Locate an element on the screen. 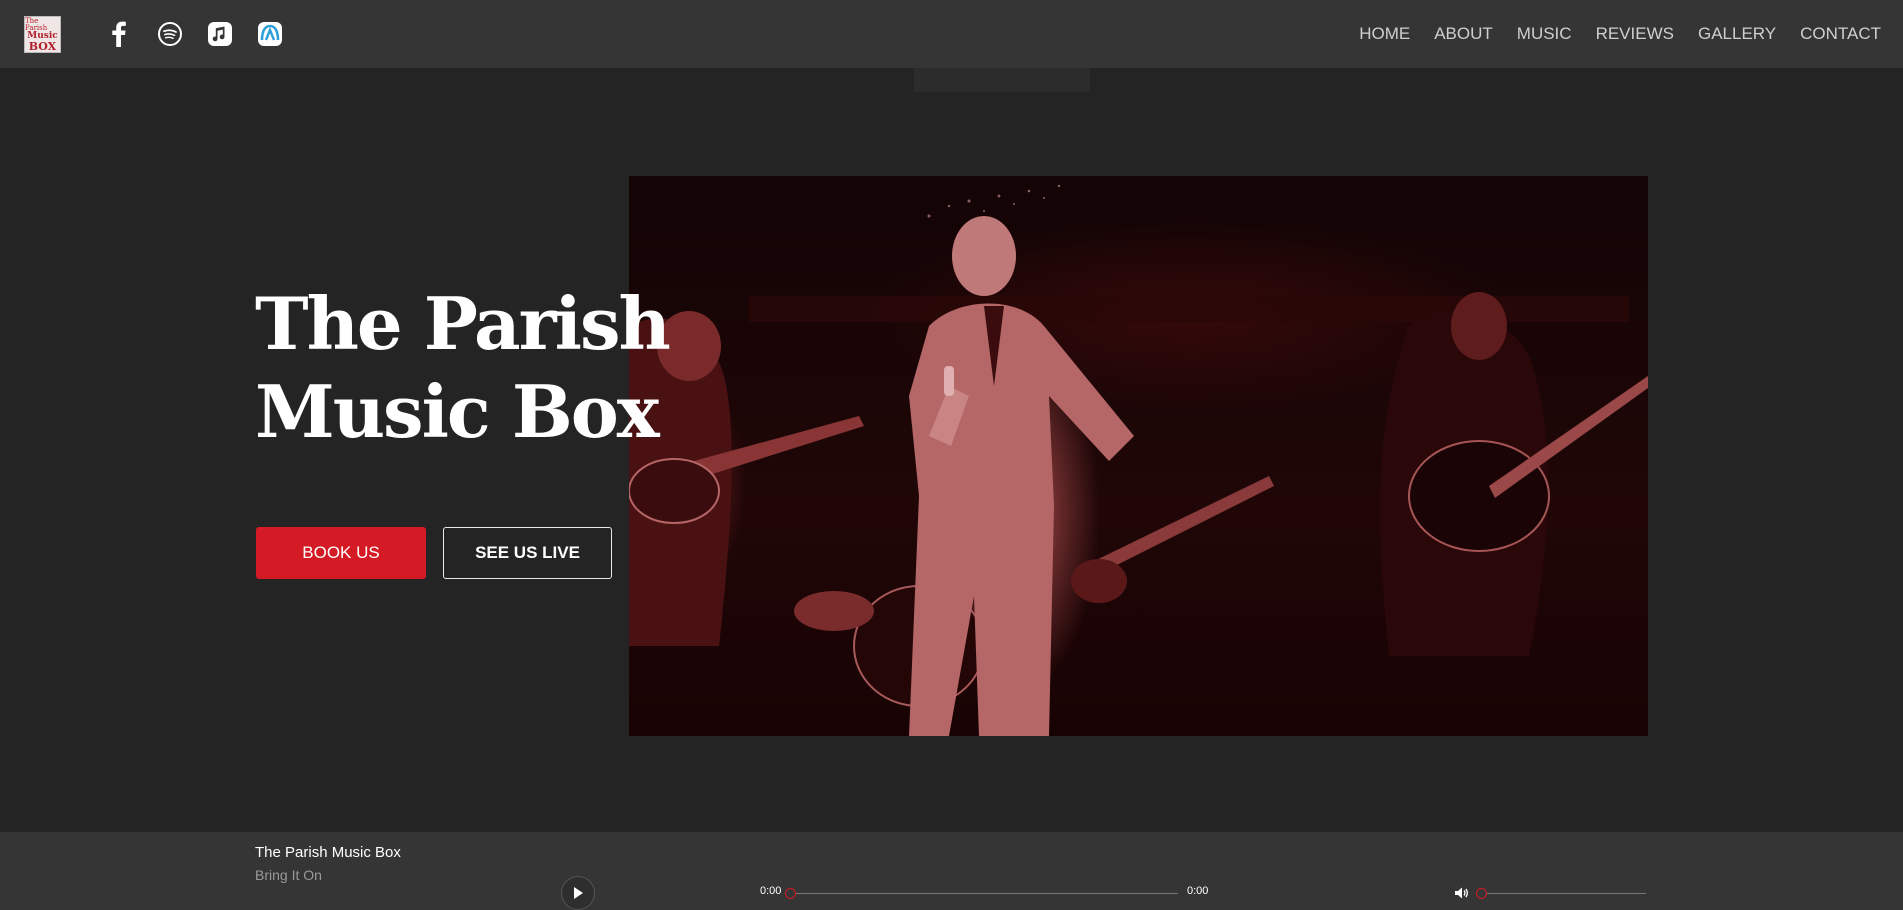  play-icon is located at coordinates (578, 893).